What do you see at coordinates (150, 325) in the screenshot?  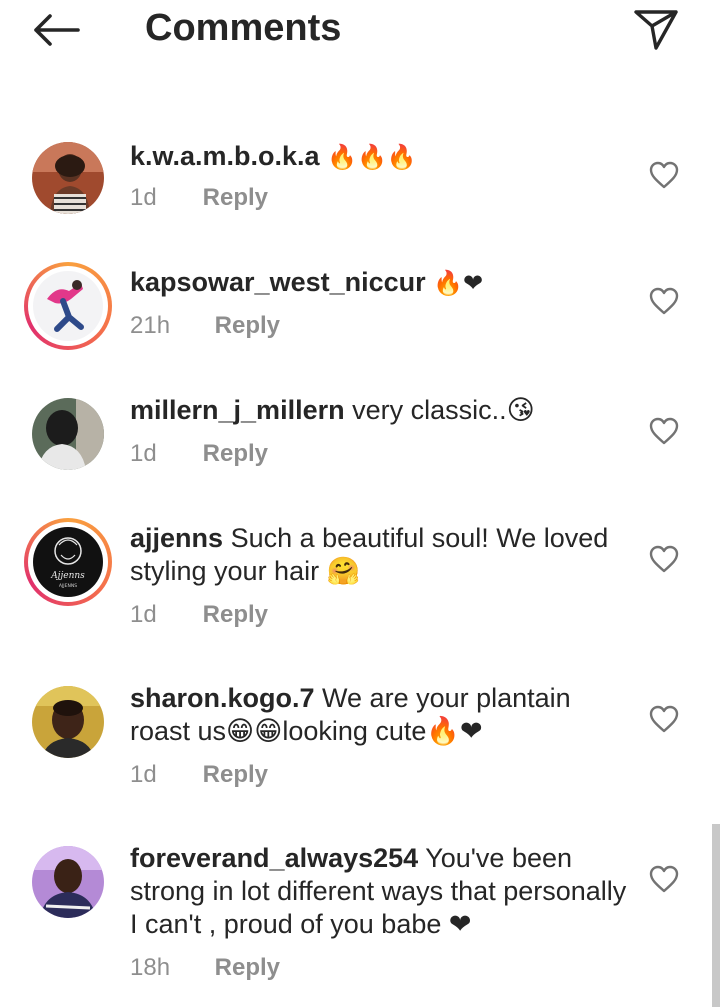 I see `comment-time: 21h` at bounding box center [150, 325].